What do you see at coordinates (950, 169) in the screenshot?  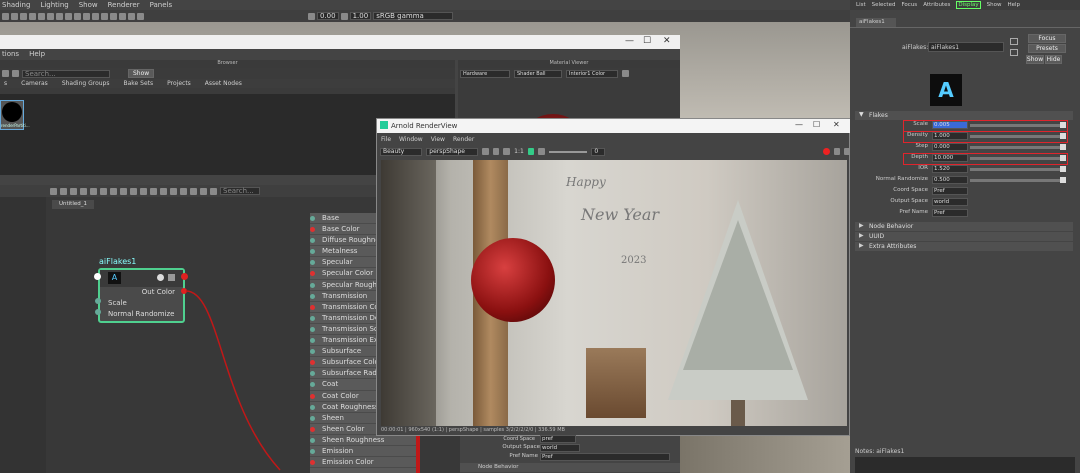 I see `attr-field: 1.520` at bounding box center [950, 169].